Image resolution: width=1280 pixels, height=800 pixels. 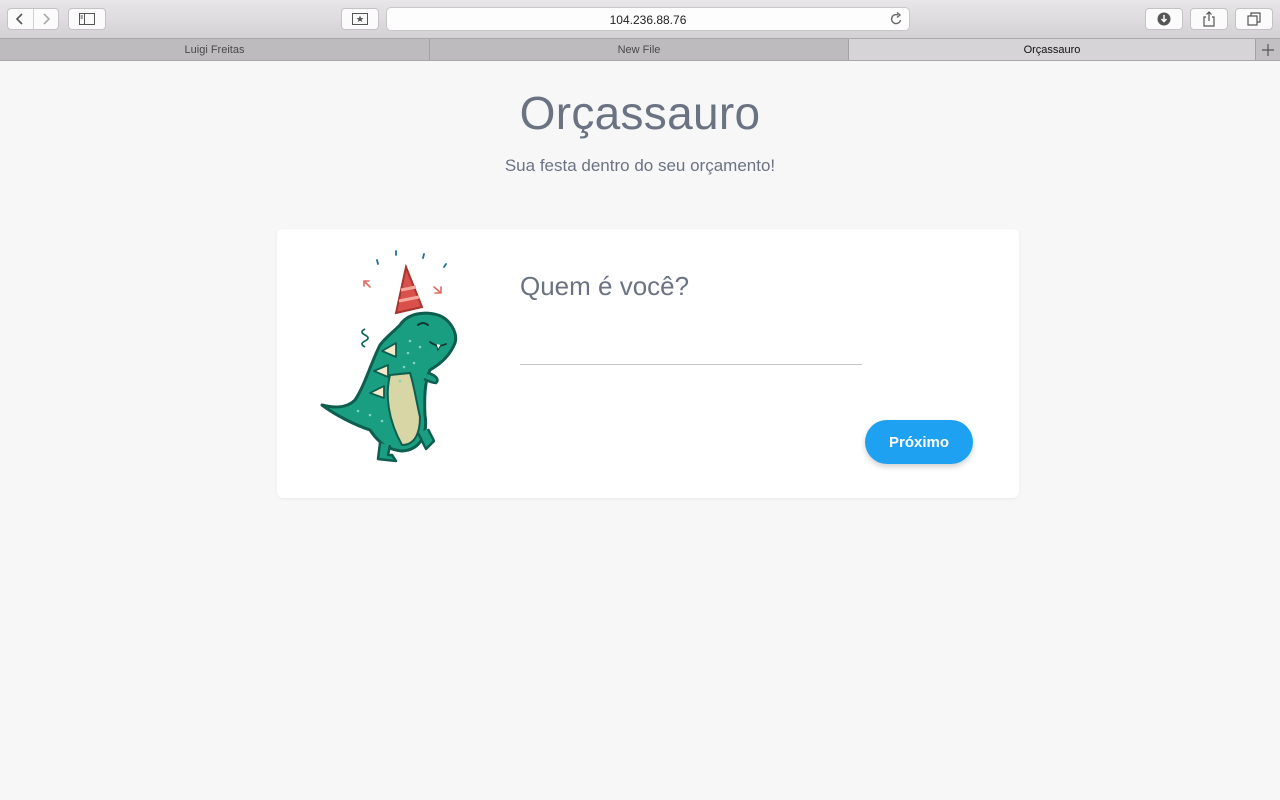 I want to click on page-subtitle: Sua festa dentro do seu orçamento!, so click(x=640, y=165).